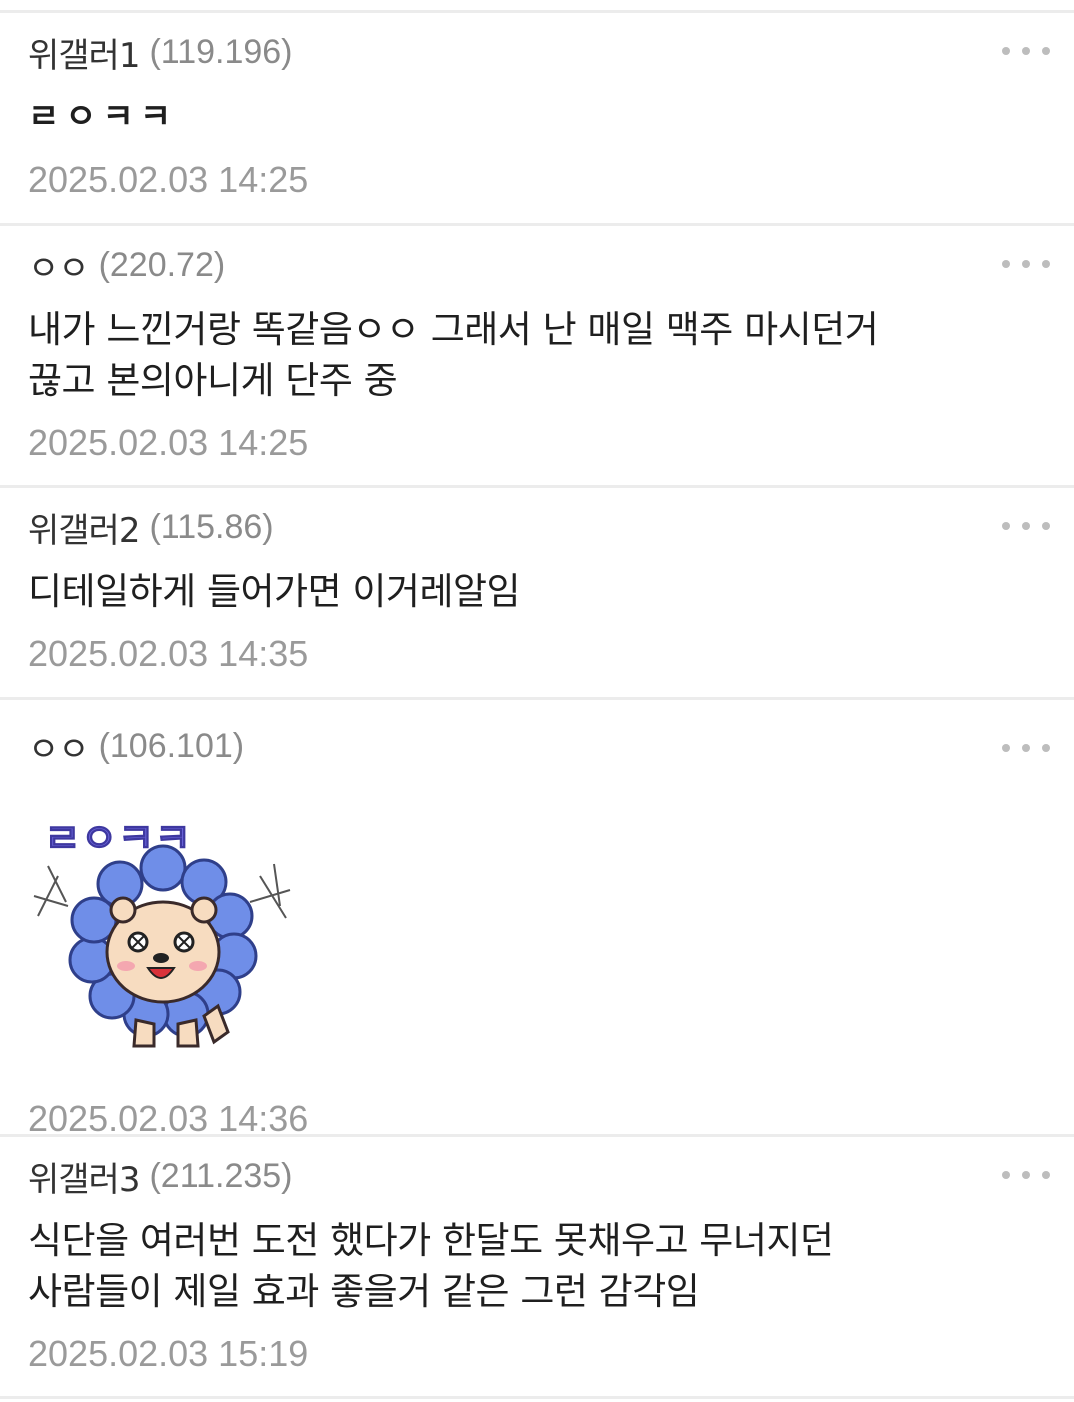 The height and width of the screenshot is (1402, 1074). I want to click on comment-divider, so click(537, 1397).